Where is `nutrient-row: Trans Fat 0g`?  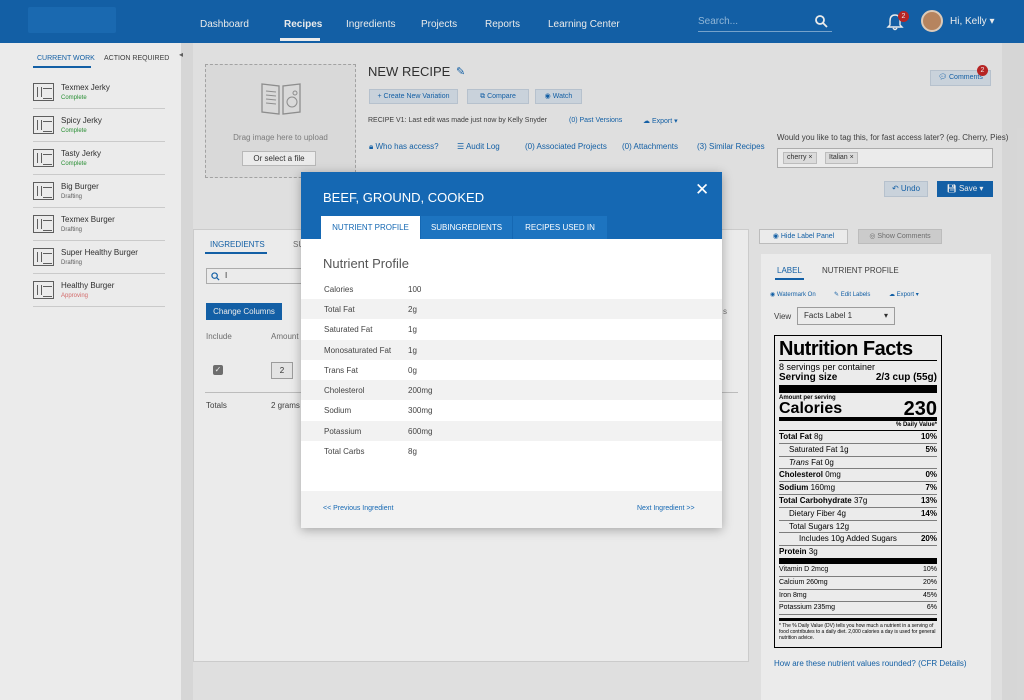 nutrient-row: Trans Fat 0g is located at coordinates (511, 370).